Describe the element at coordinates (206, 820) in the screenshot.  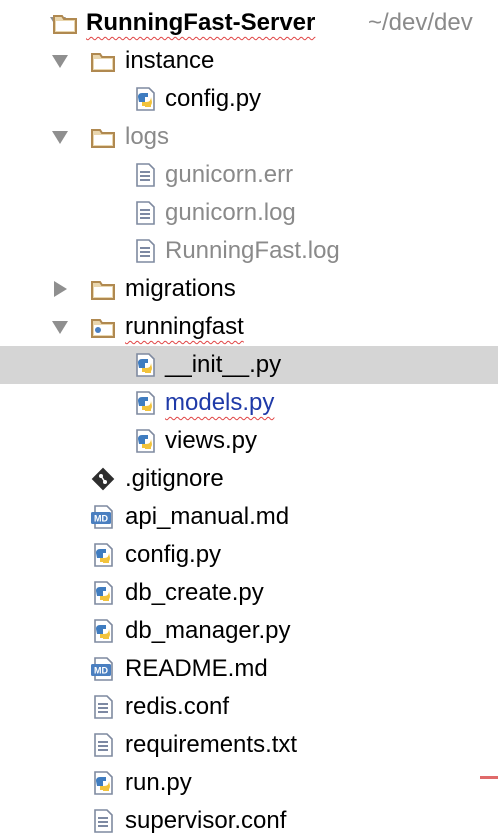
I see `file-label: supervisor.conf` at that location.